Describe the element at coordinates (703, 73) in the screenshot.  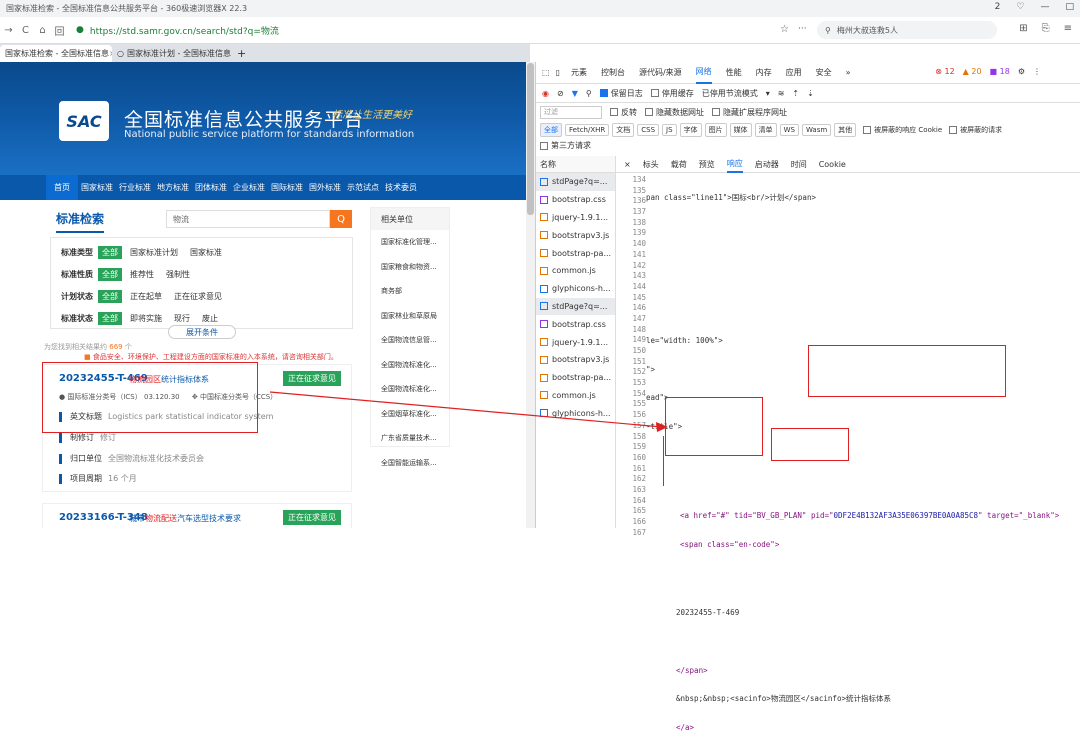
I see `devtools-tab-network: 网络` at that location.